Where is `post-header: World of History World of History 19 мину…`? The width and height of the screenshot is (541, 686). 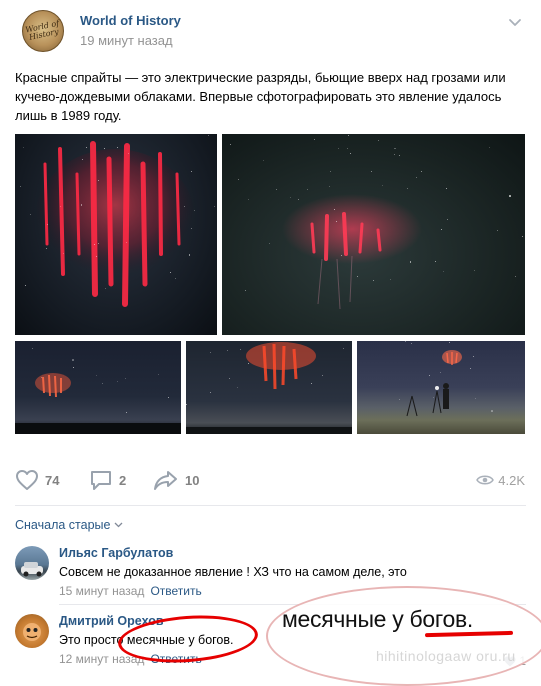 post-header: World of History World of History 19 мину… is located at coordinates (275, 33).